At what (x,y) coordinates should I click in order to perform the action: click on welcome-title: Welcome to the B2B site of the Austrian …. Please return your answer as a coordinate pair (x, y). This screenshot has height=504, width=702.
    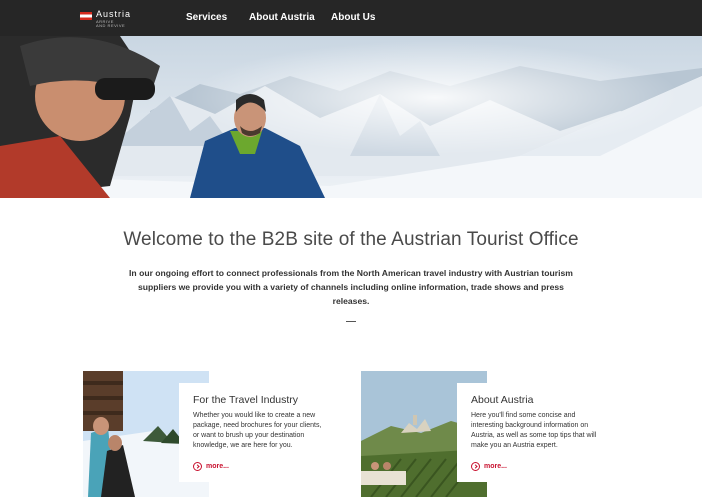
    Looking at the image, I should click on (351, 239).